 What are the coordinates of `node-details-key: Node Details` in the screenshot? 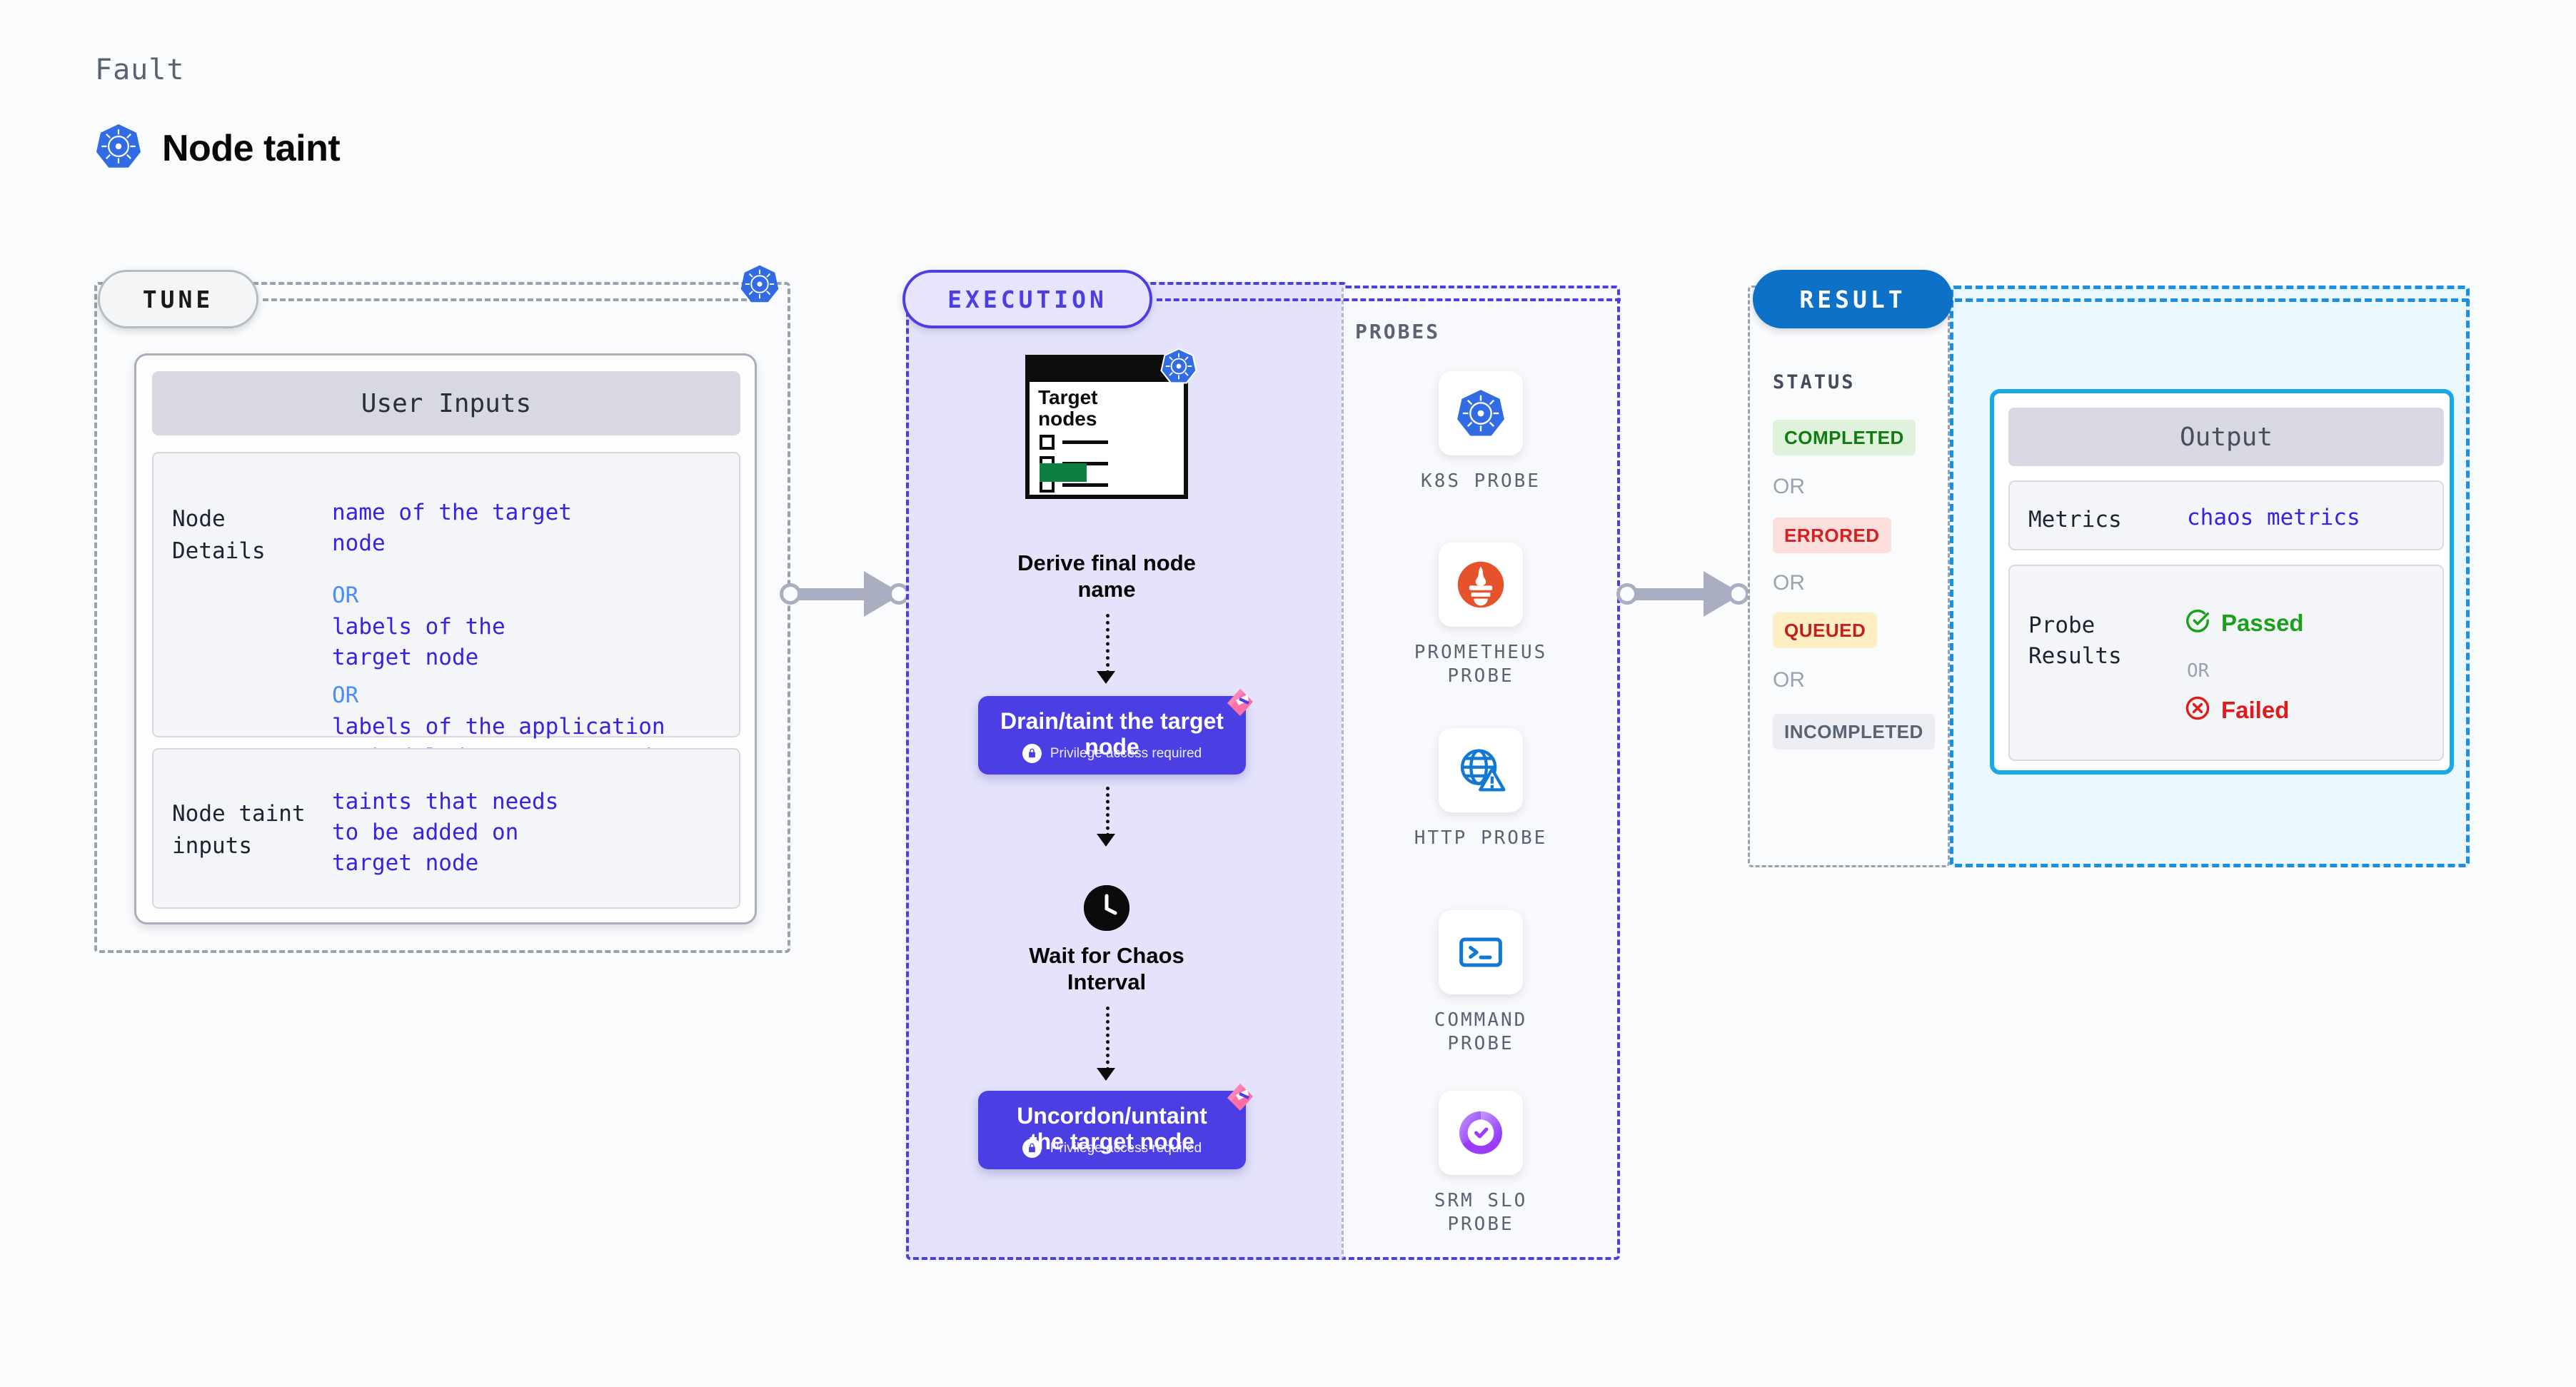 It's located at (219, 535).